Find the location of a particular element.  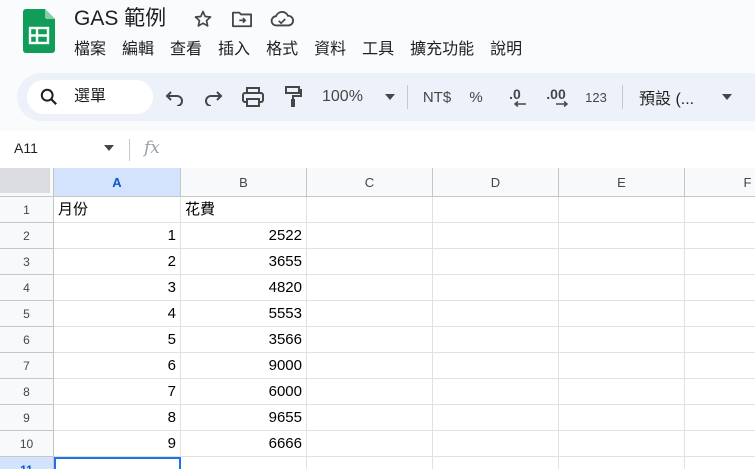

cell-a: 9 is located at coordinates (117, 444).